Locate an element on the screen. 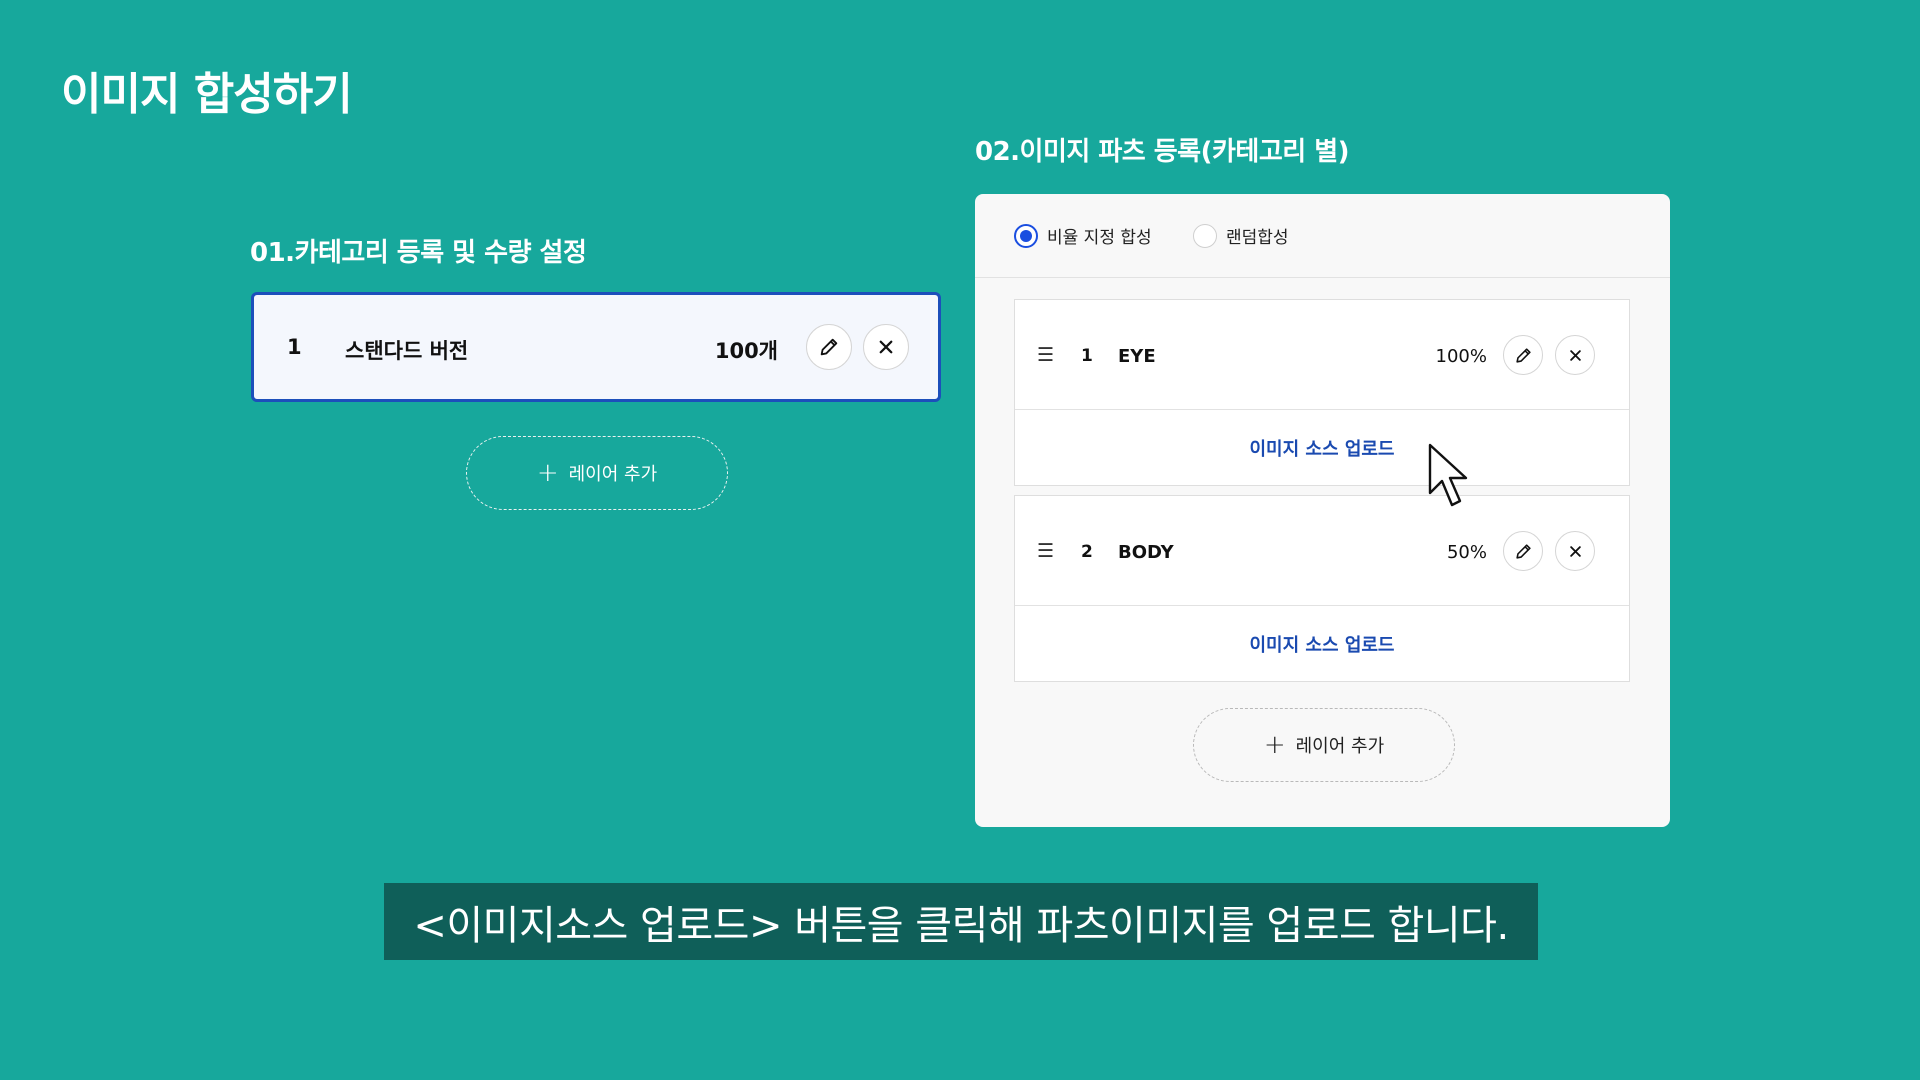 This screenshot has width=1920, height=1080. part-percent: 50% is located at coordinates (1466, 552).